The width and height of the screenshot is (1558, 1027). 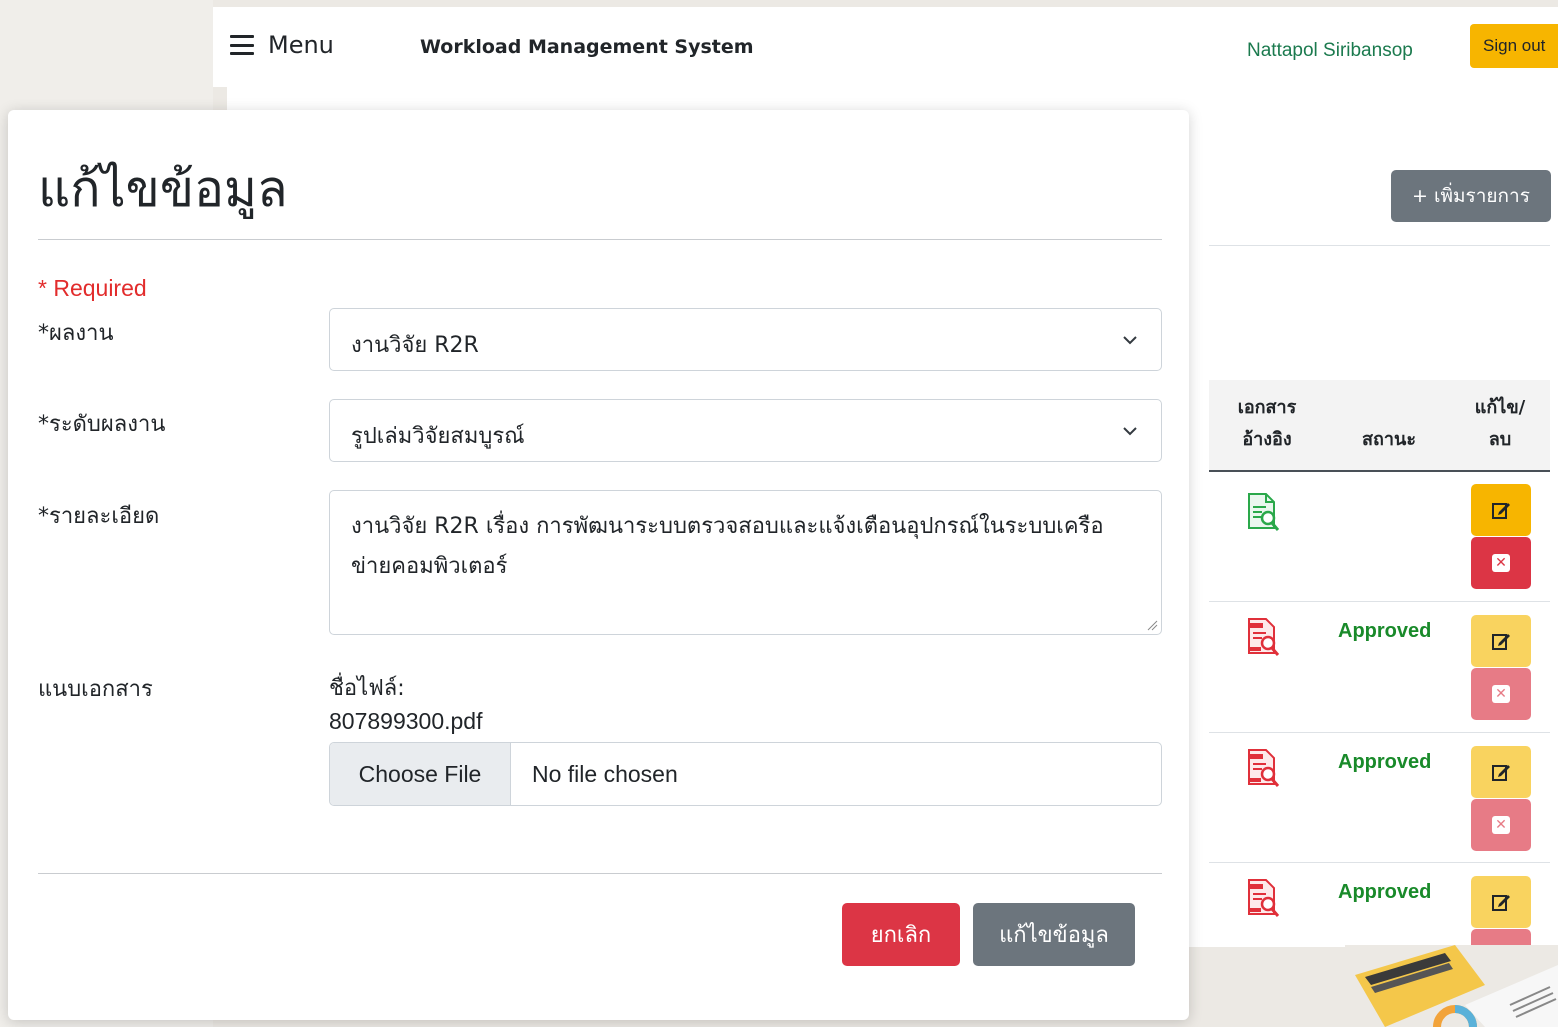 I want to click on sign-out-button: Sign out, so click(x=1514, y=46).